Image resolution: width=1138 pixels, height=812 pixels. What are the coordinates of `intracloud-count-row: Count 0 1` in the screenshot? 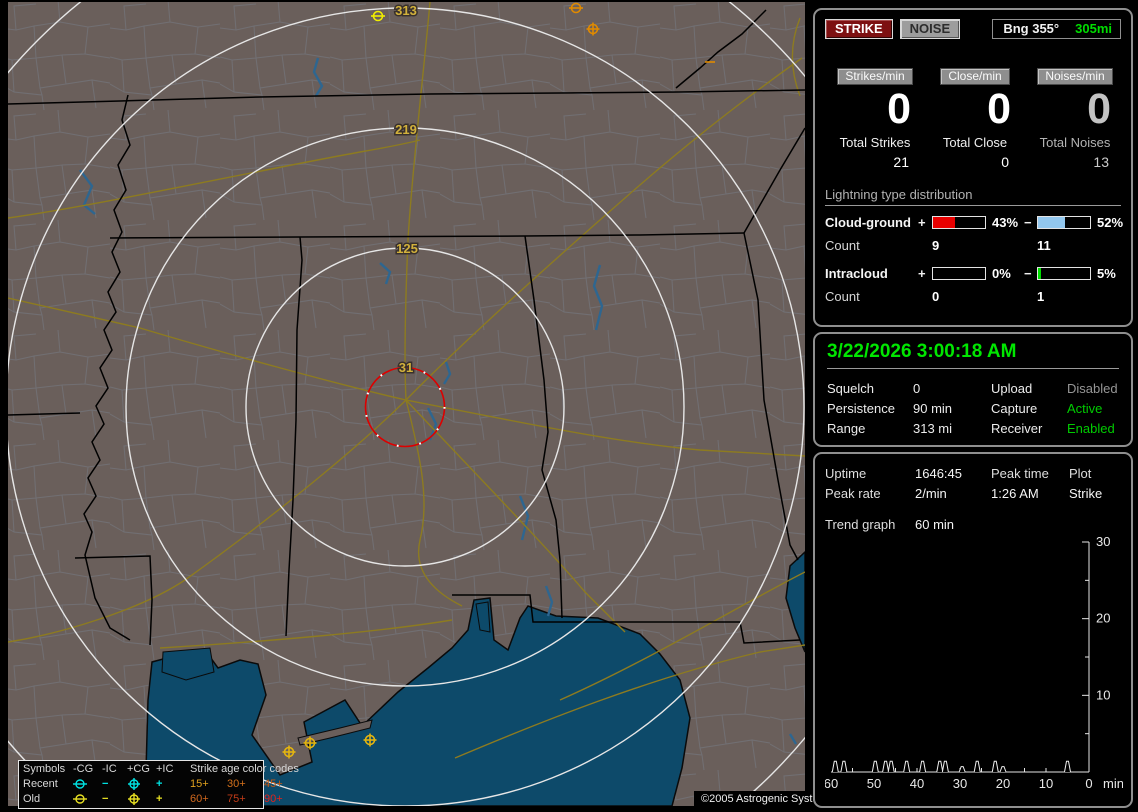 It's located at (973, 296).